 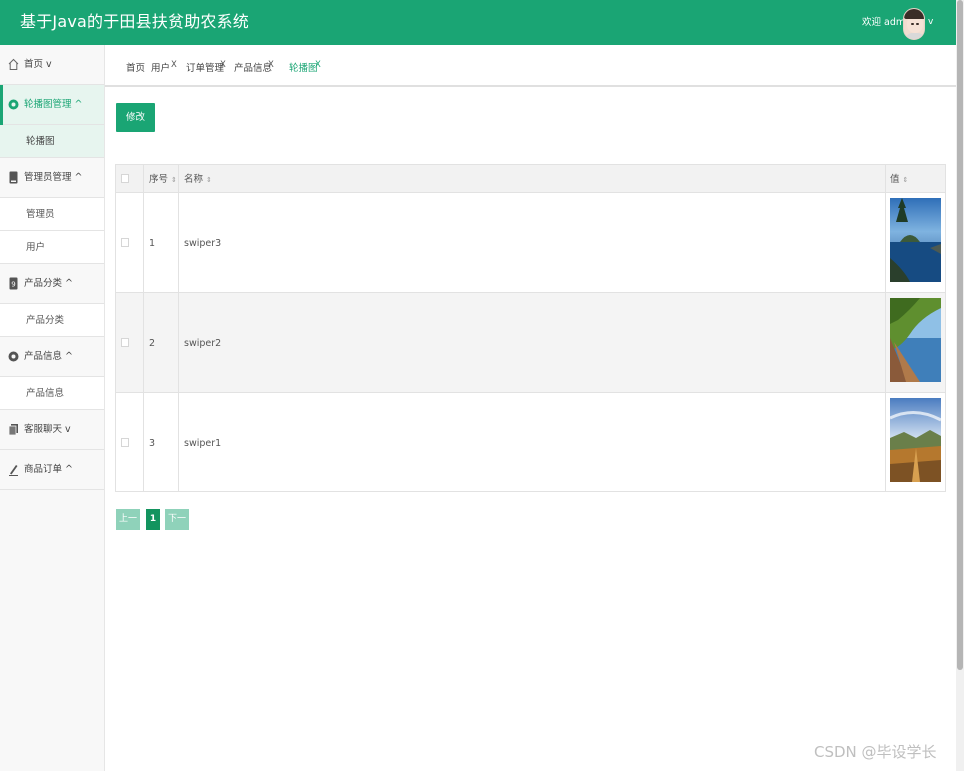 What do you see at coordinates (875, 752) in the screenshot?
I see `watermark: CSDN @毕设学长` at bounding box center [875, 752].